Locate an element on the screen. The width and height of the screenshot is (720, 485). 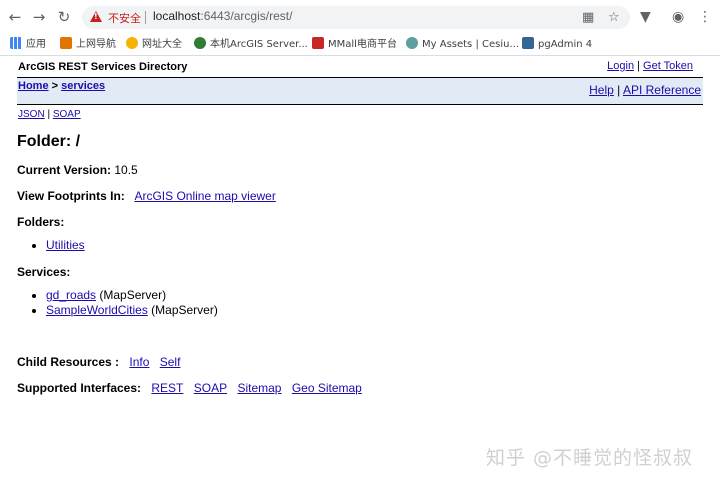
help-links: Help | API Reference is located at coordinates (645, 90).